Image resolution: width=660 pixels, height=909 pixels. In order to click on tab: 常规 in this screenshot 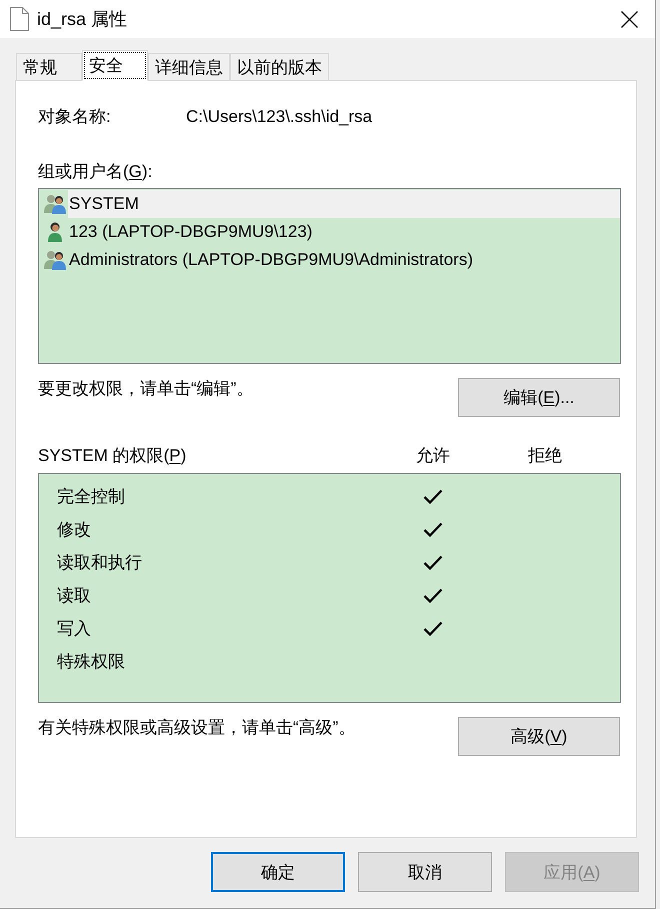, I will do `click(49, 67)`.